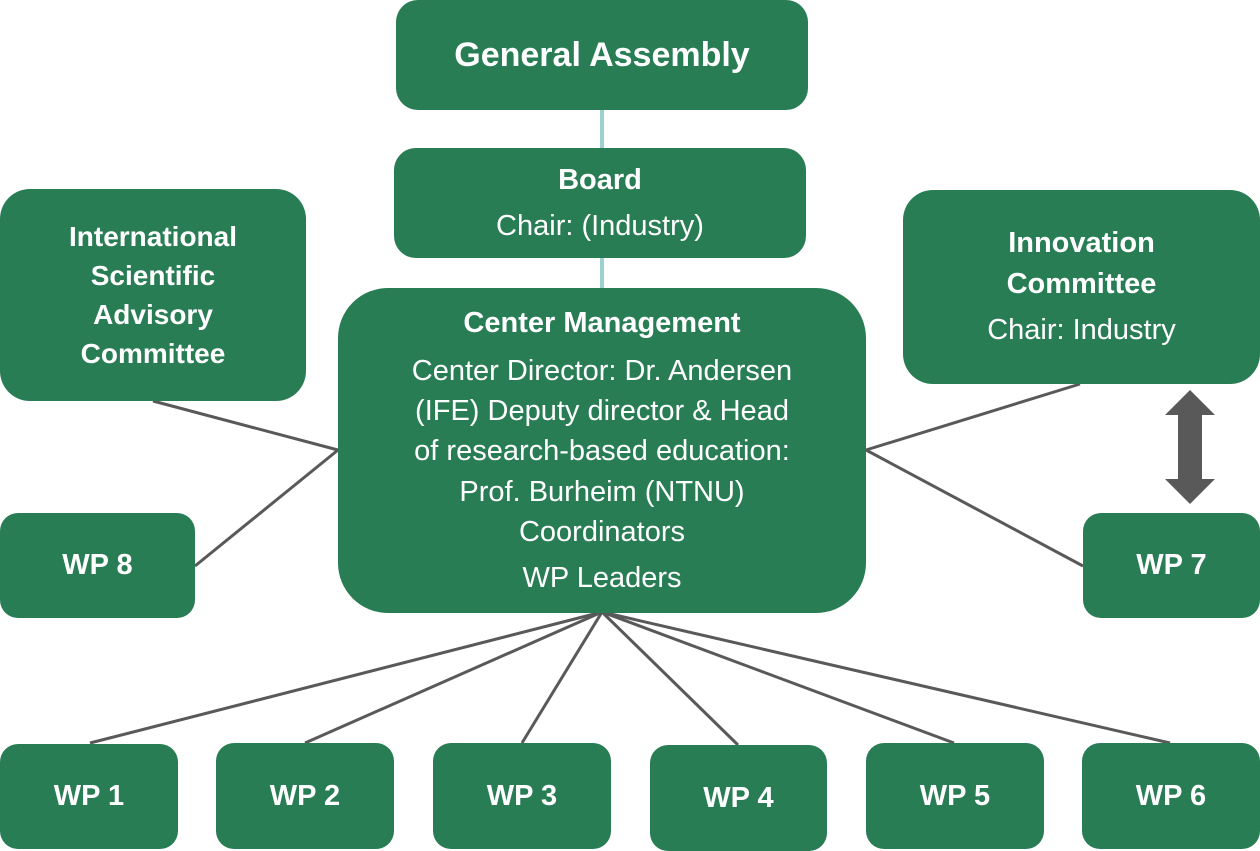 The width and height of the screenshot is (1260, 851). Describe the element at coordinates (1081, 243) in the screenshot. I see `innovation-line: Innovation` at that location.